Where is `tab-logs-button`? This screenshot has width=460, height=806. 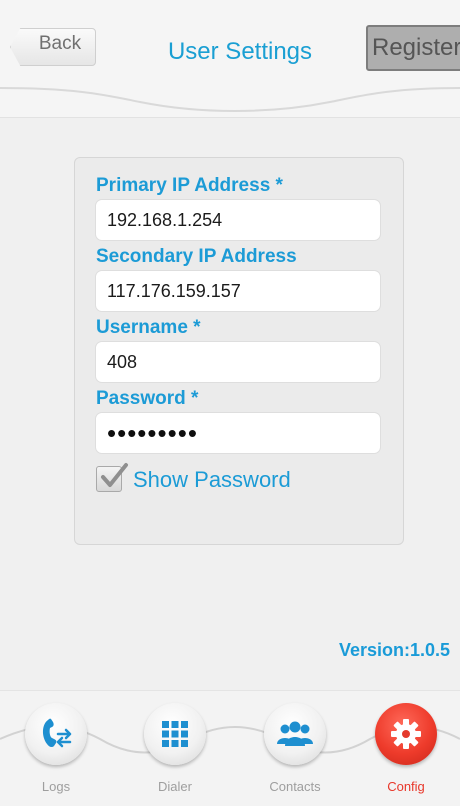
tab-logs-button is located at coordinates (56, 734).